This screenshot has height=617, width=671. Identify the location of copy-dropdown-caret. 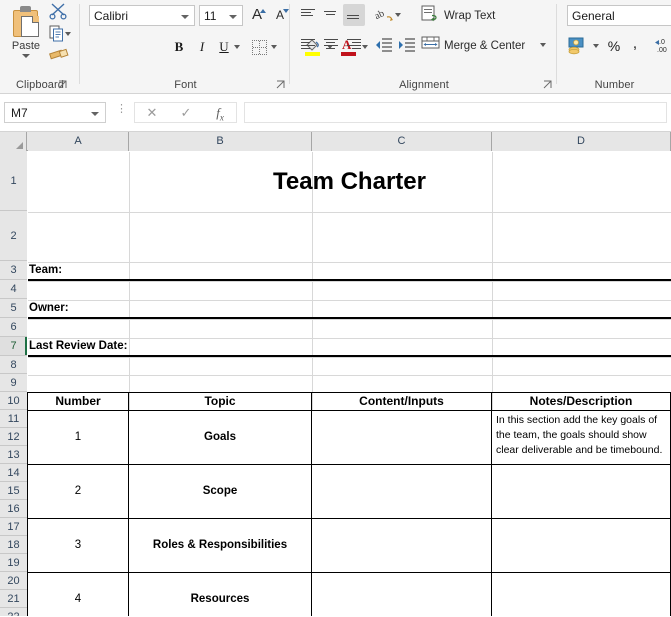
(68, 34).